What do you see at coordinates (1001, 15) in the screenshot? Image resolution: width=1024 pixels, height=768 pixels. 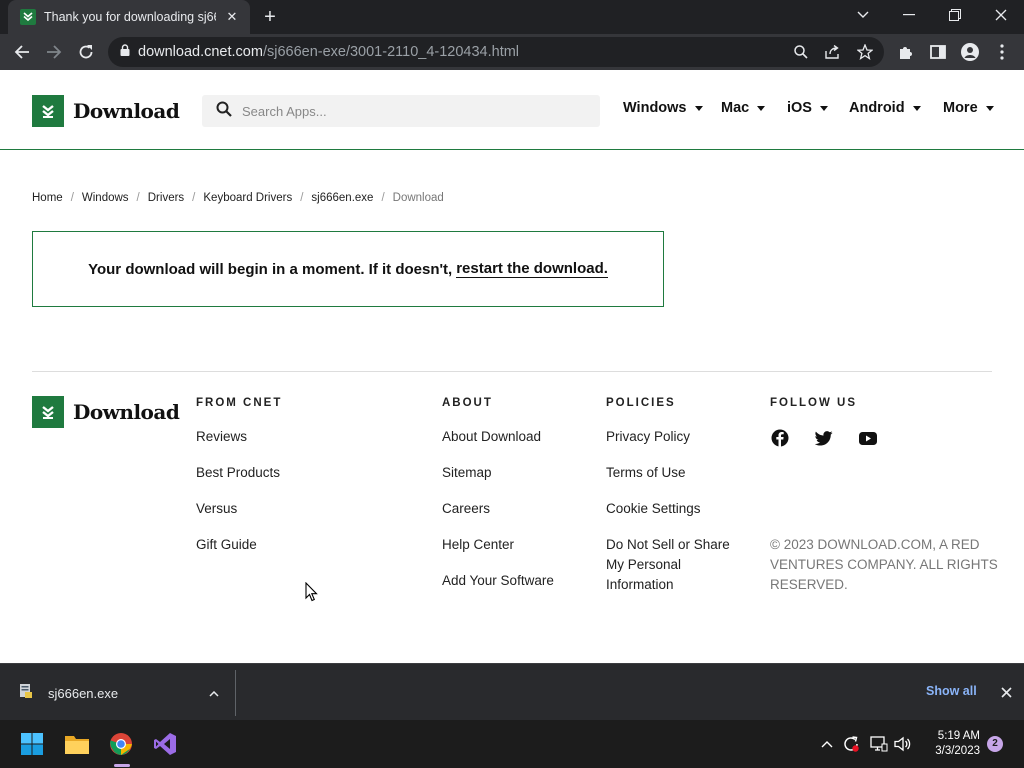 I see `close-window-button` at bounding box center [1001, 15].